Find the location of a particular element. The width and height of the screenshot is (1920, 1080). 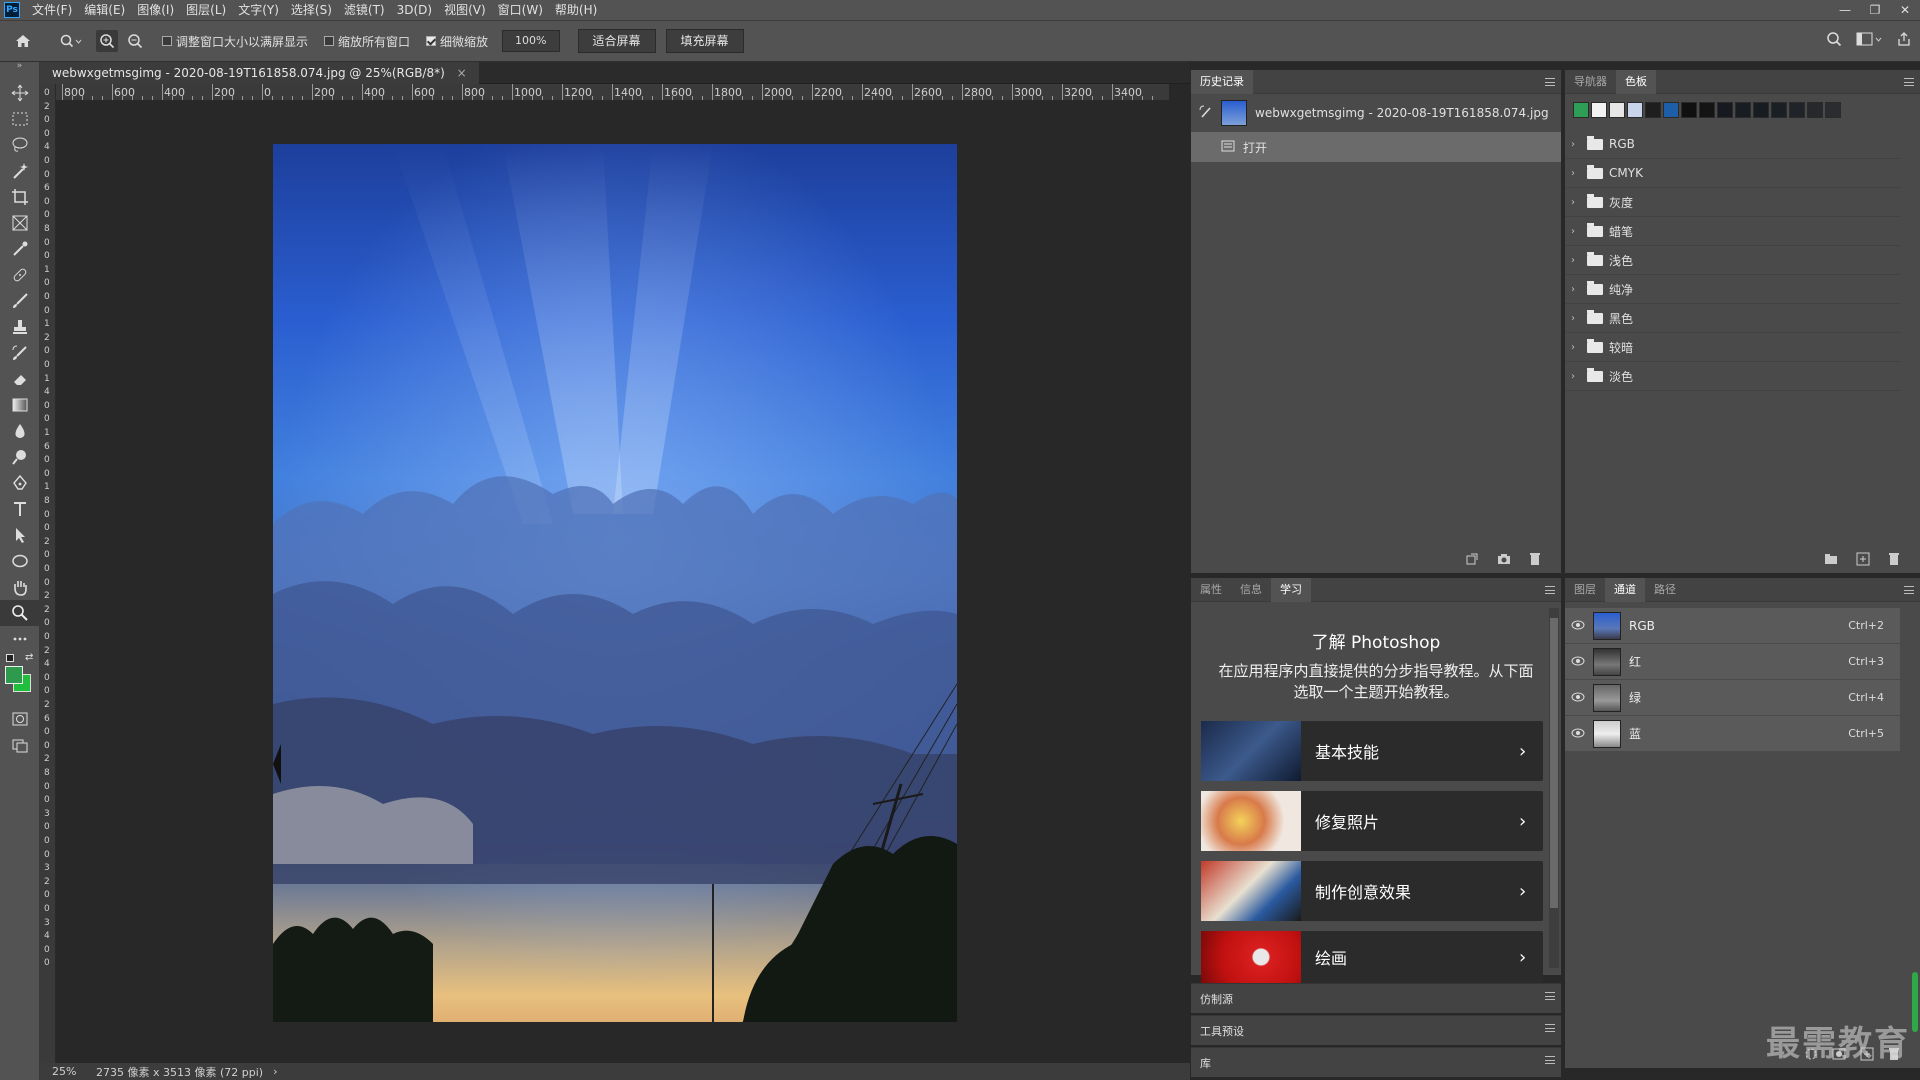

tab-channels: 通道 is located at coordinates (1625, 589).